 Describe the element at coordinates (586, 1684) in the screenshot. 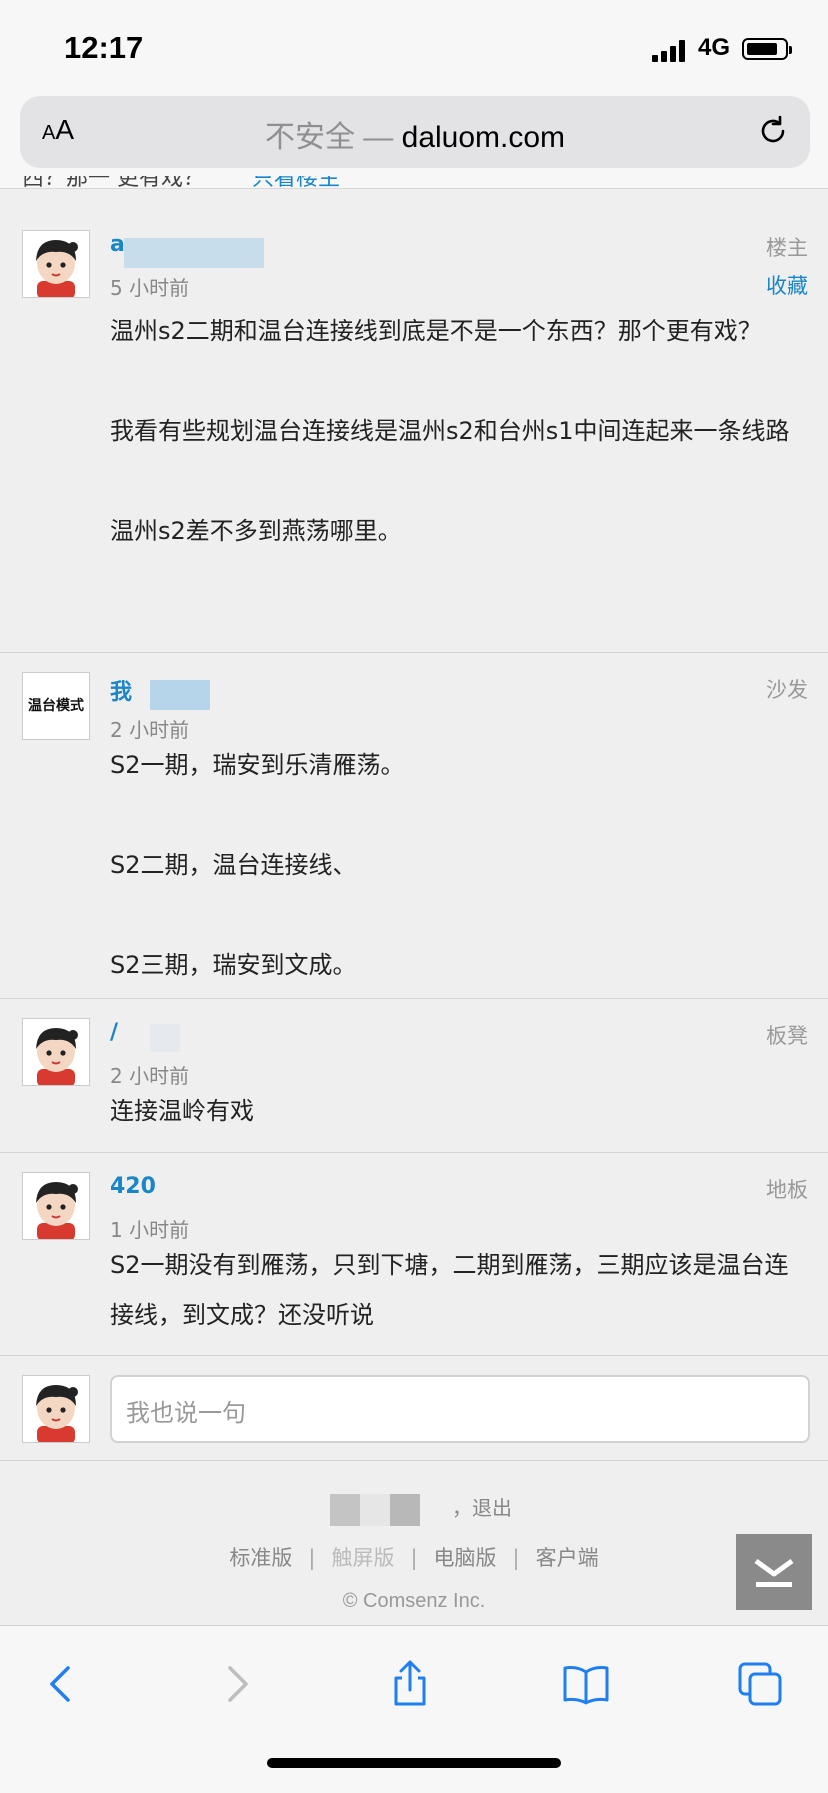

I see `bookmarks-icon` at that location.